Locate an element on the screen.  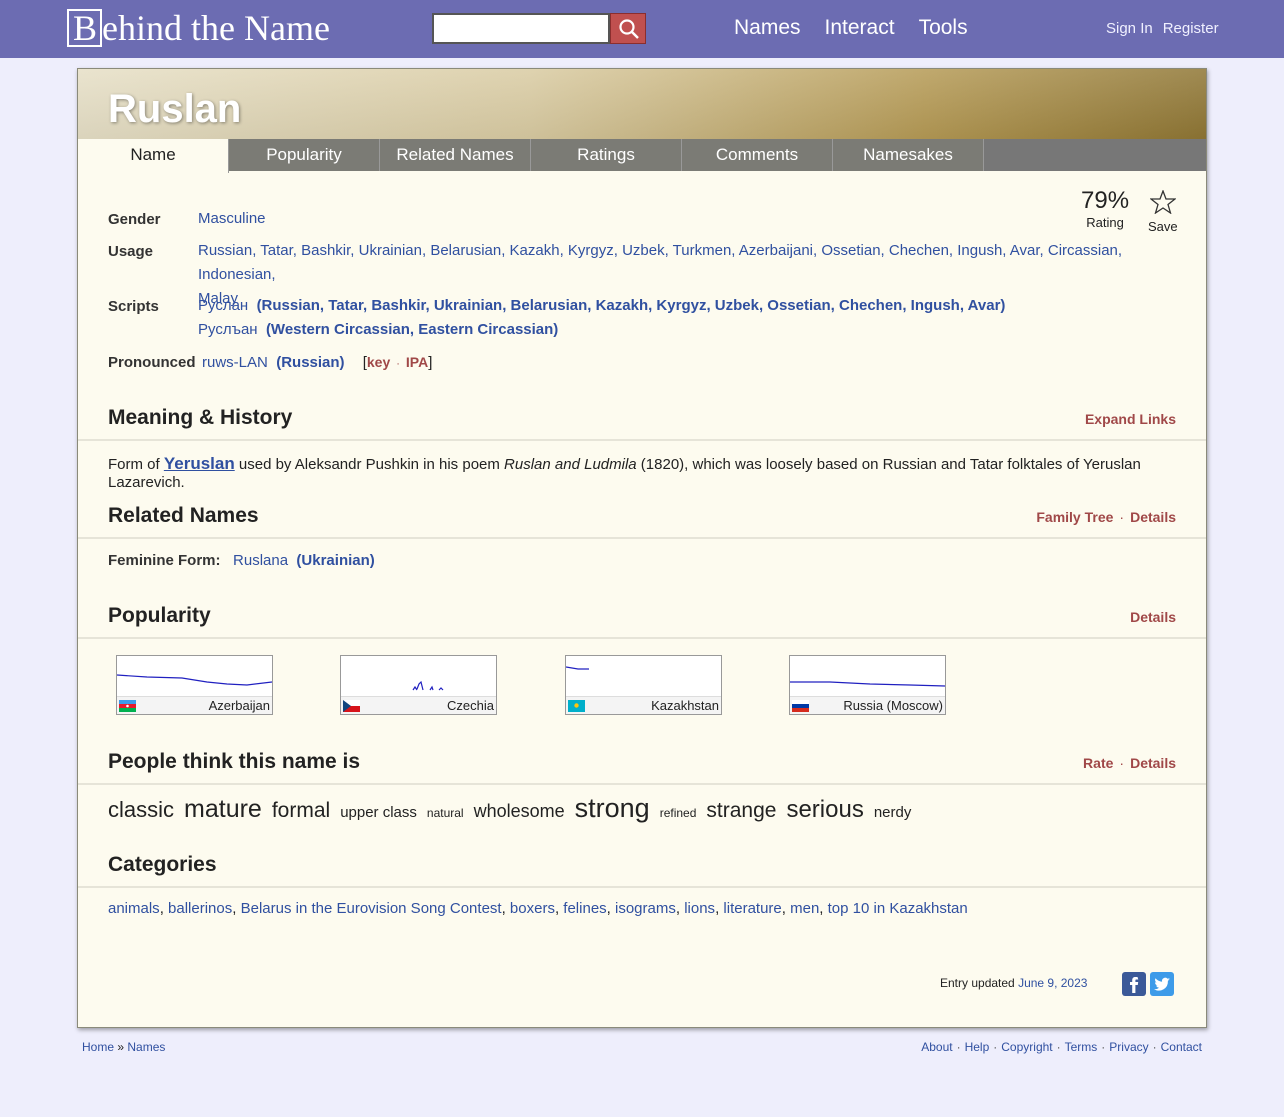
key-sep: · is located at coordinates (398, 364).